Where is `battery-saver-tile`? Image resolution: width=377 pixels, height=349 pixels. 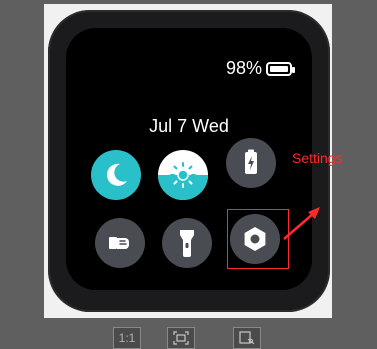 battery-saver-tile is located at coordinates (251, 163).